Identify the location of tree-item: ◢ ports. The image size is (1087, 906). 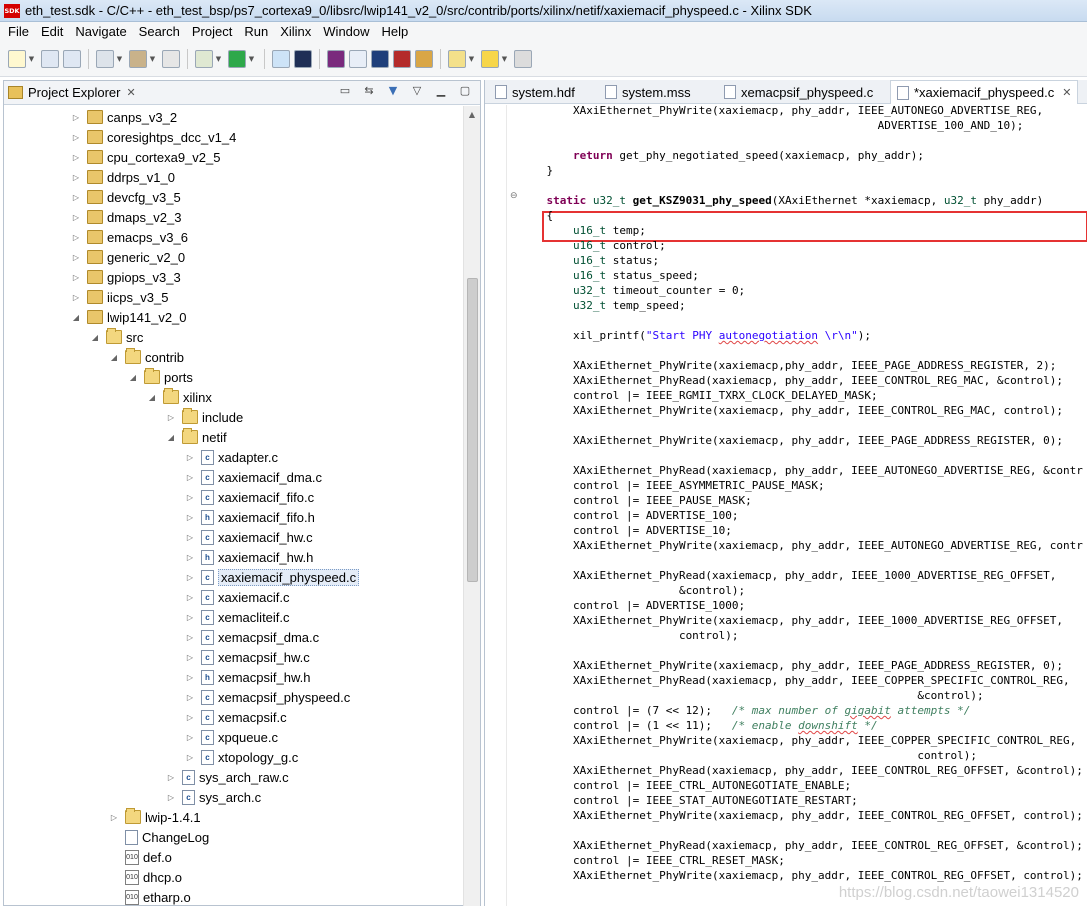
(160, 377).